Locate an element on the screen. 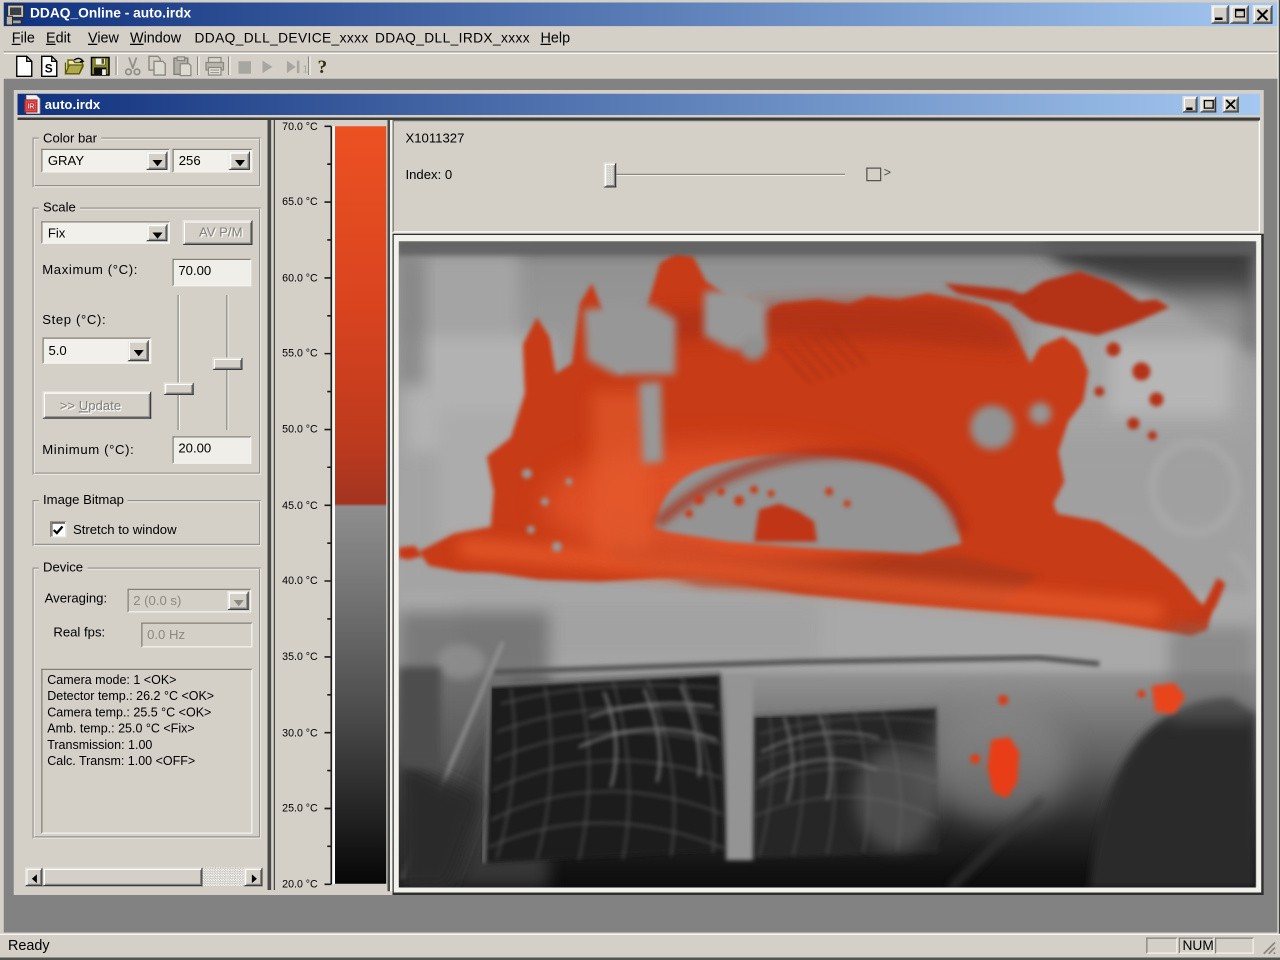 This screenshot has height=960, width=1280. svg-text: S is located at coordinates (48, 68).